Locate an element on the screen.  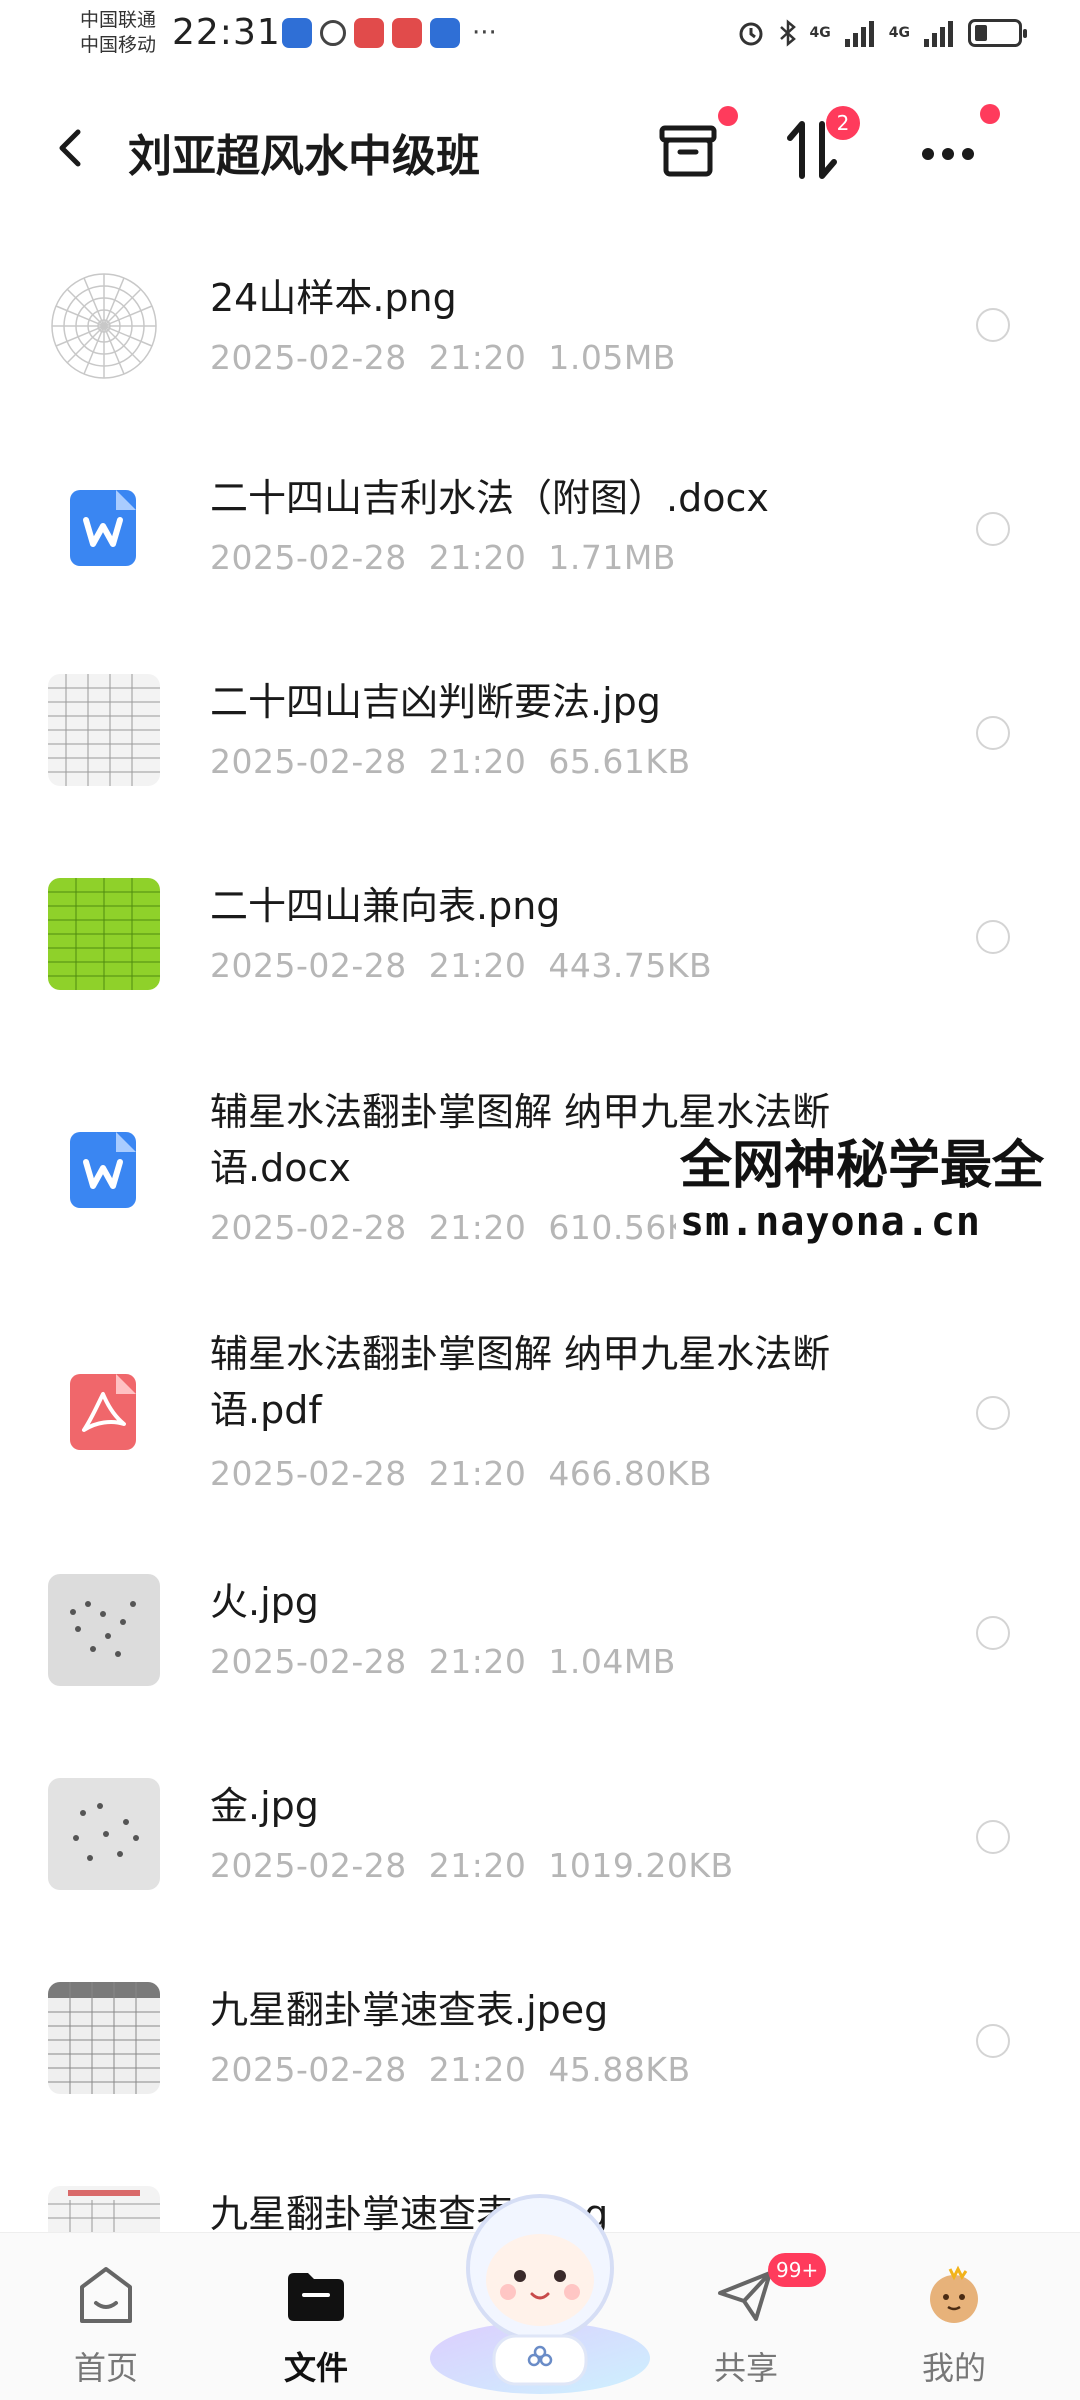
file-size: 466.80KB is located at coordinates (630, 1473).